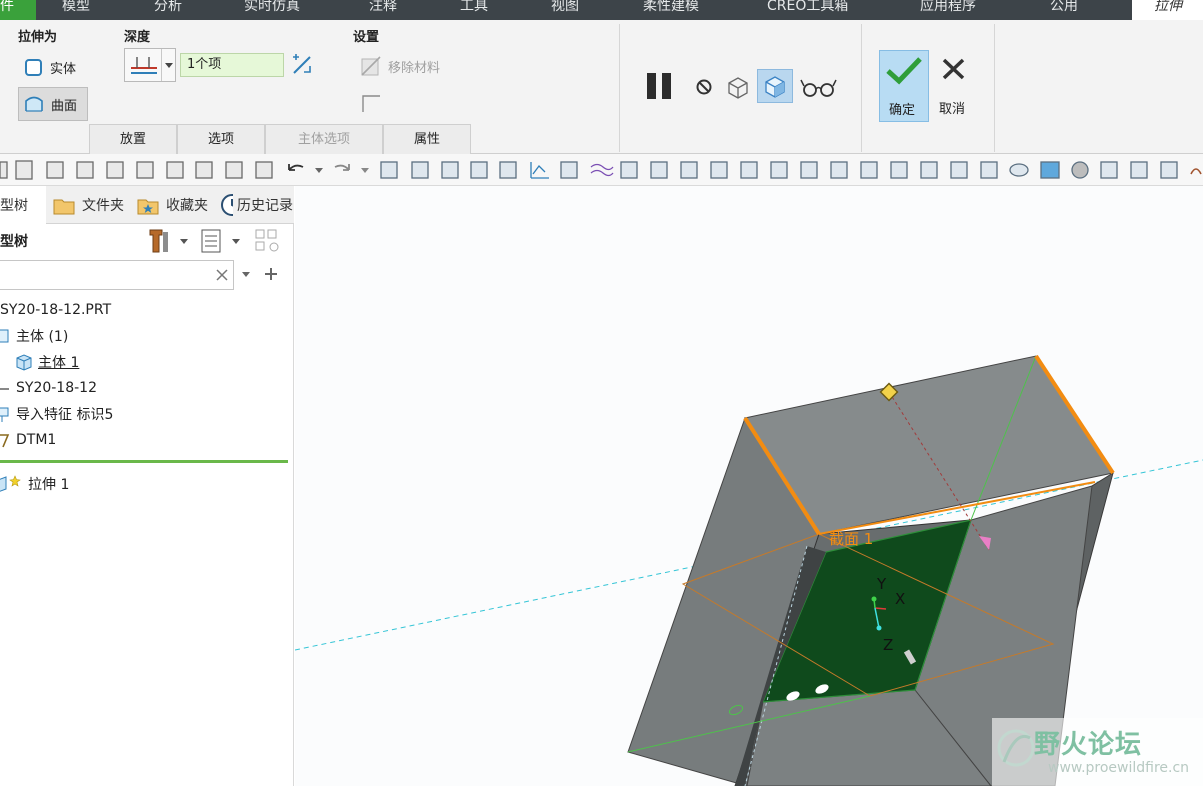 This screenshot has height=786, width=1203. I want to click on tab-view: 视图, so click(565, 10).